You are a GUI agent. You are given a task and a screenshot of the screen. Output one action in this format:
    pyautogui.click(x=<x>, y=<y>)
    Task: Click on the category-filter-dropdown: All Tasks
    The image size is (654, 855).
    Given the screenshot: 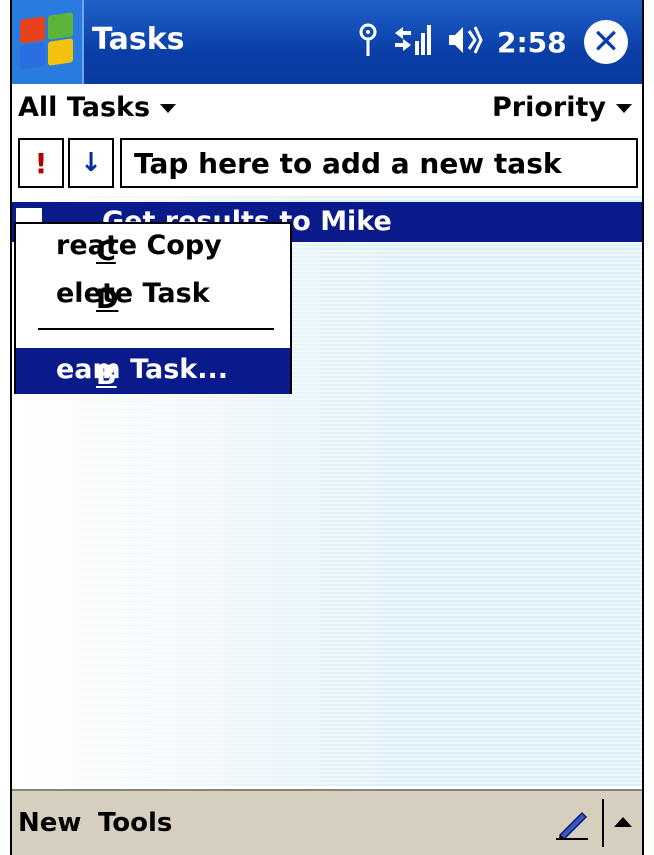 What is the action you would take?
    pyautogui.click(x=97, y=107)
    